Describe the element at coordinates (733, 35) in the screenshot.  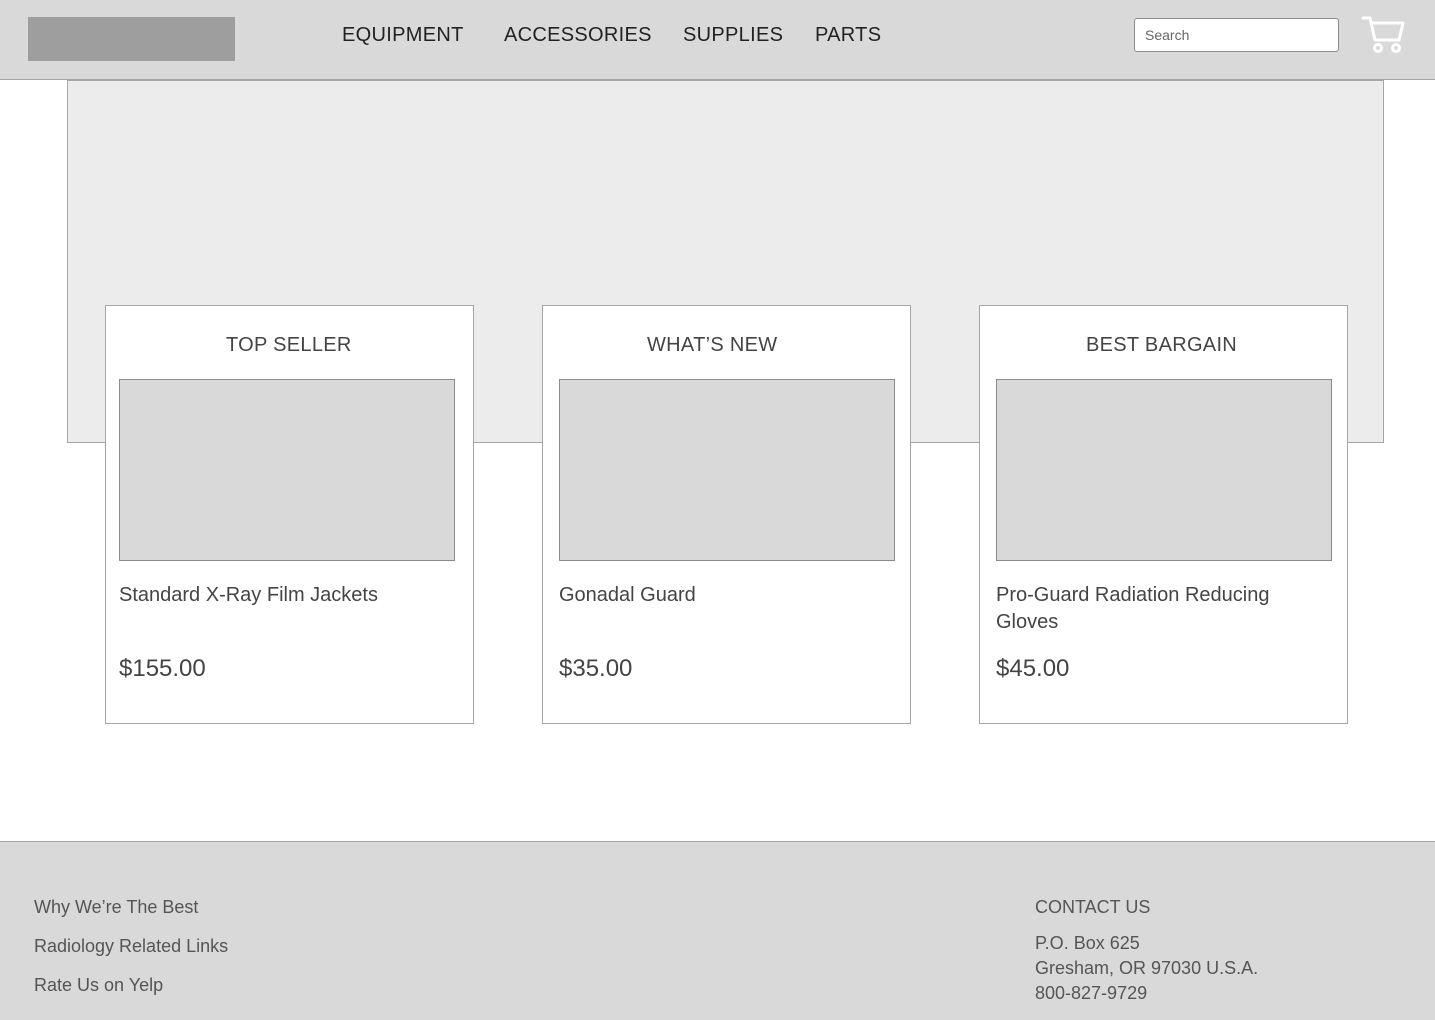
I see `nav-supplies: SUPPLIES` at that location.